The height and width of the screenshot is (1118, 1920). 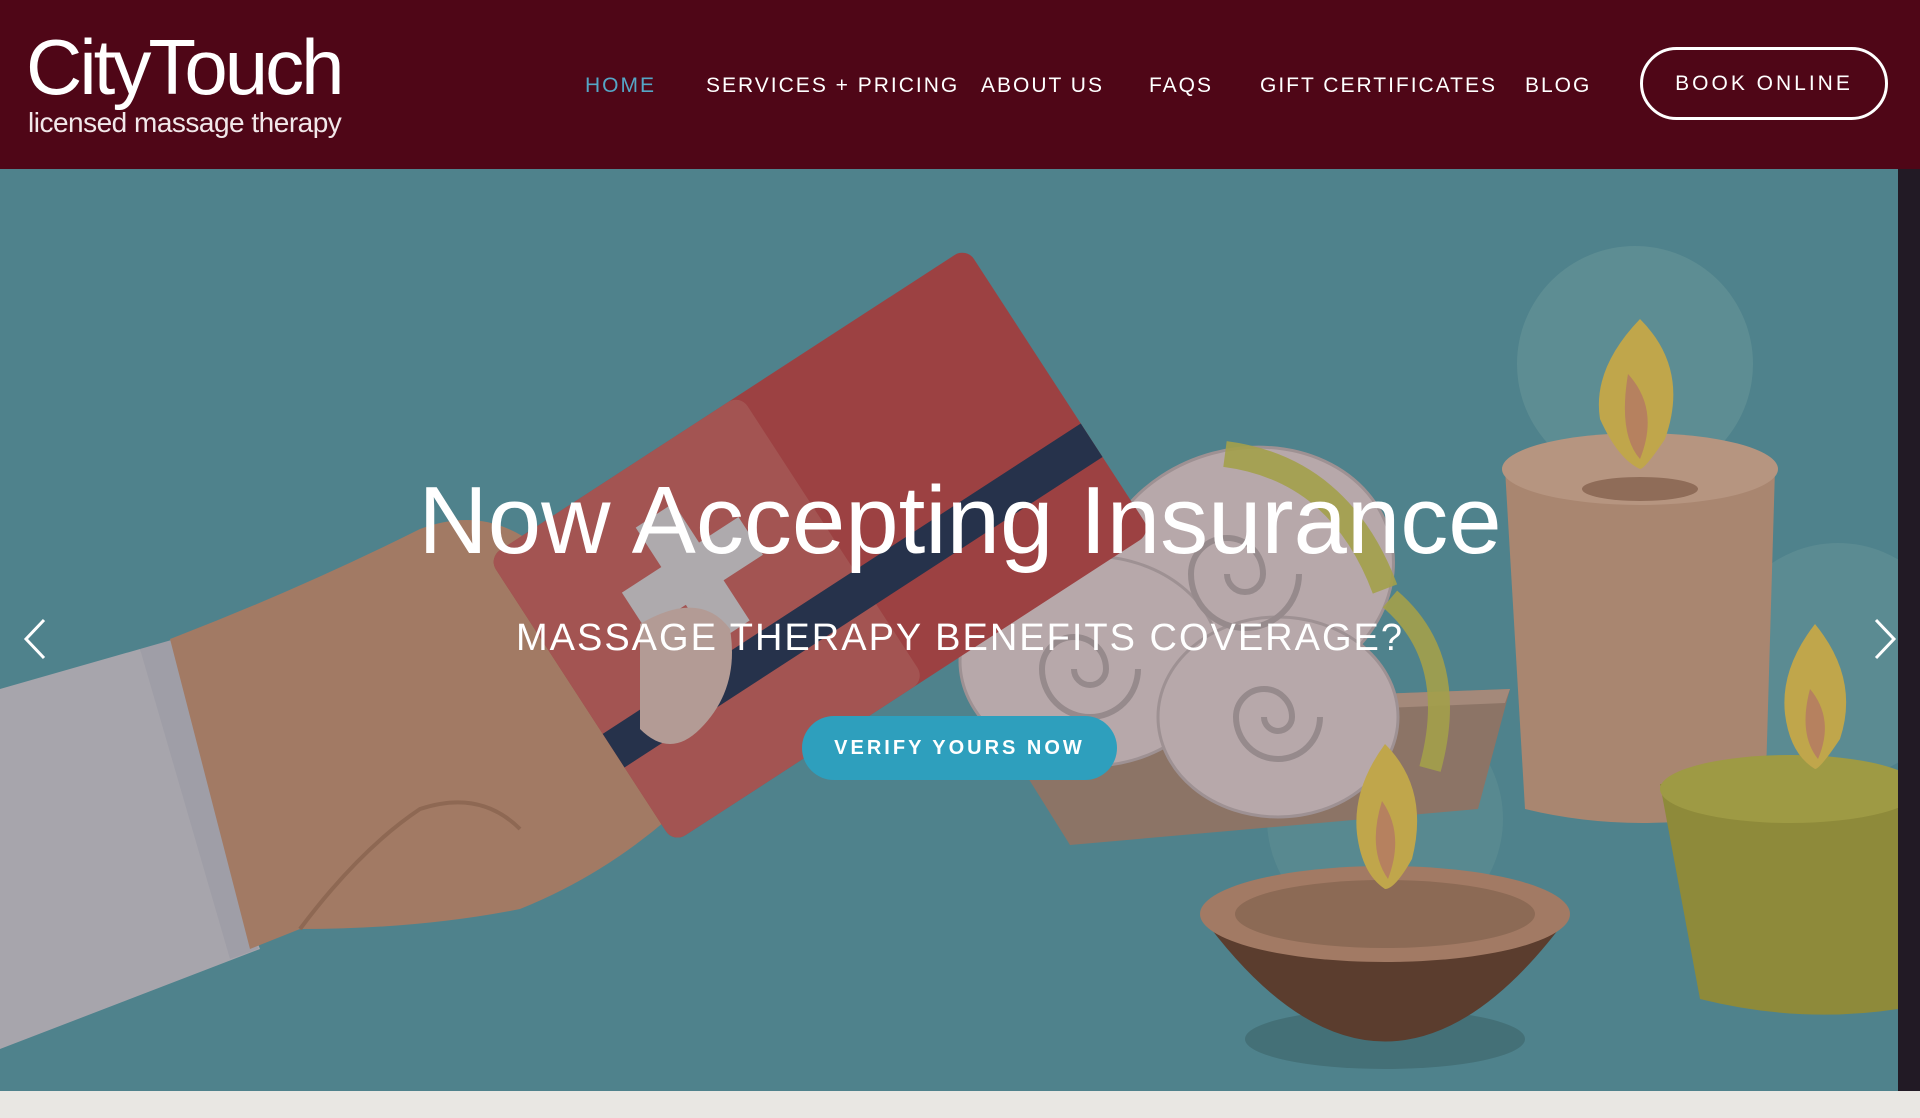 I want to click on nav-faqs: FAQS, so click(x=1181, y=86).